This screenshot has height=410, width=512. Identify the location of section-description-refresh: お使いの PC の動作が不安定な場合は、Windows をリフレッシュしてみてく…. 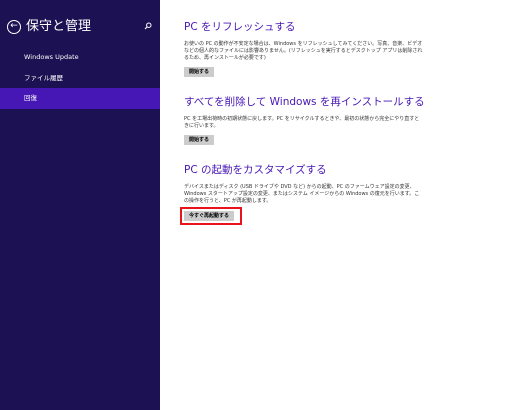
(303, 51).